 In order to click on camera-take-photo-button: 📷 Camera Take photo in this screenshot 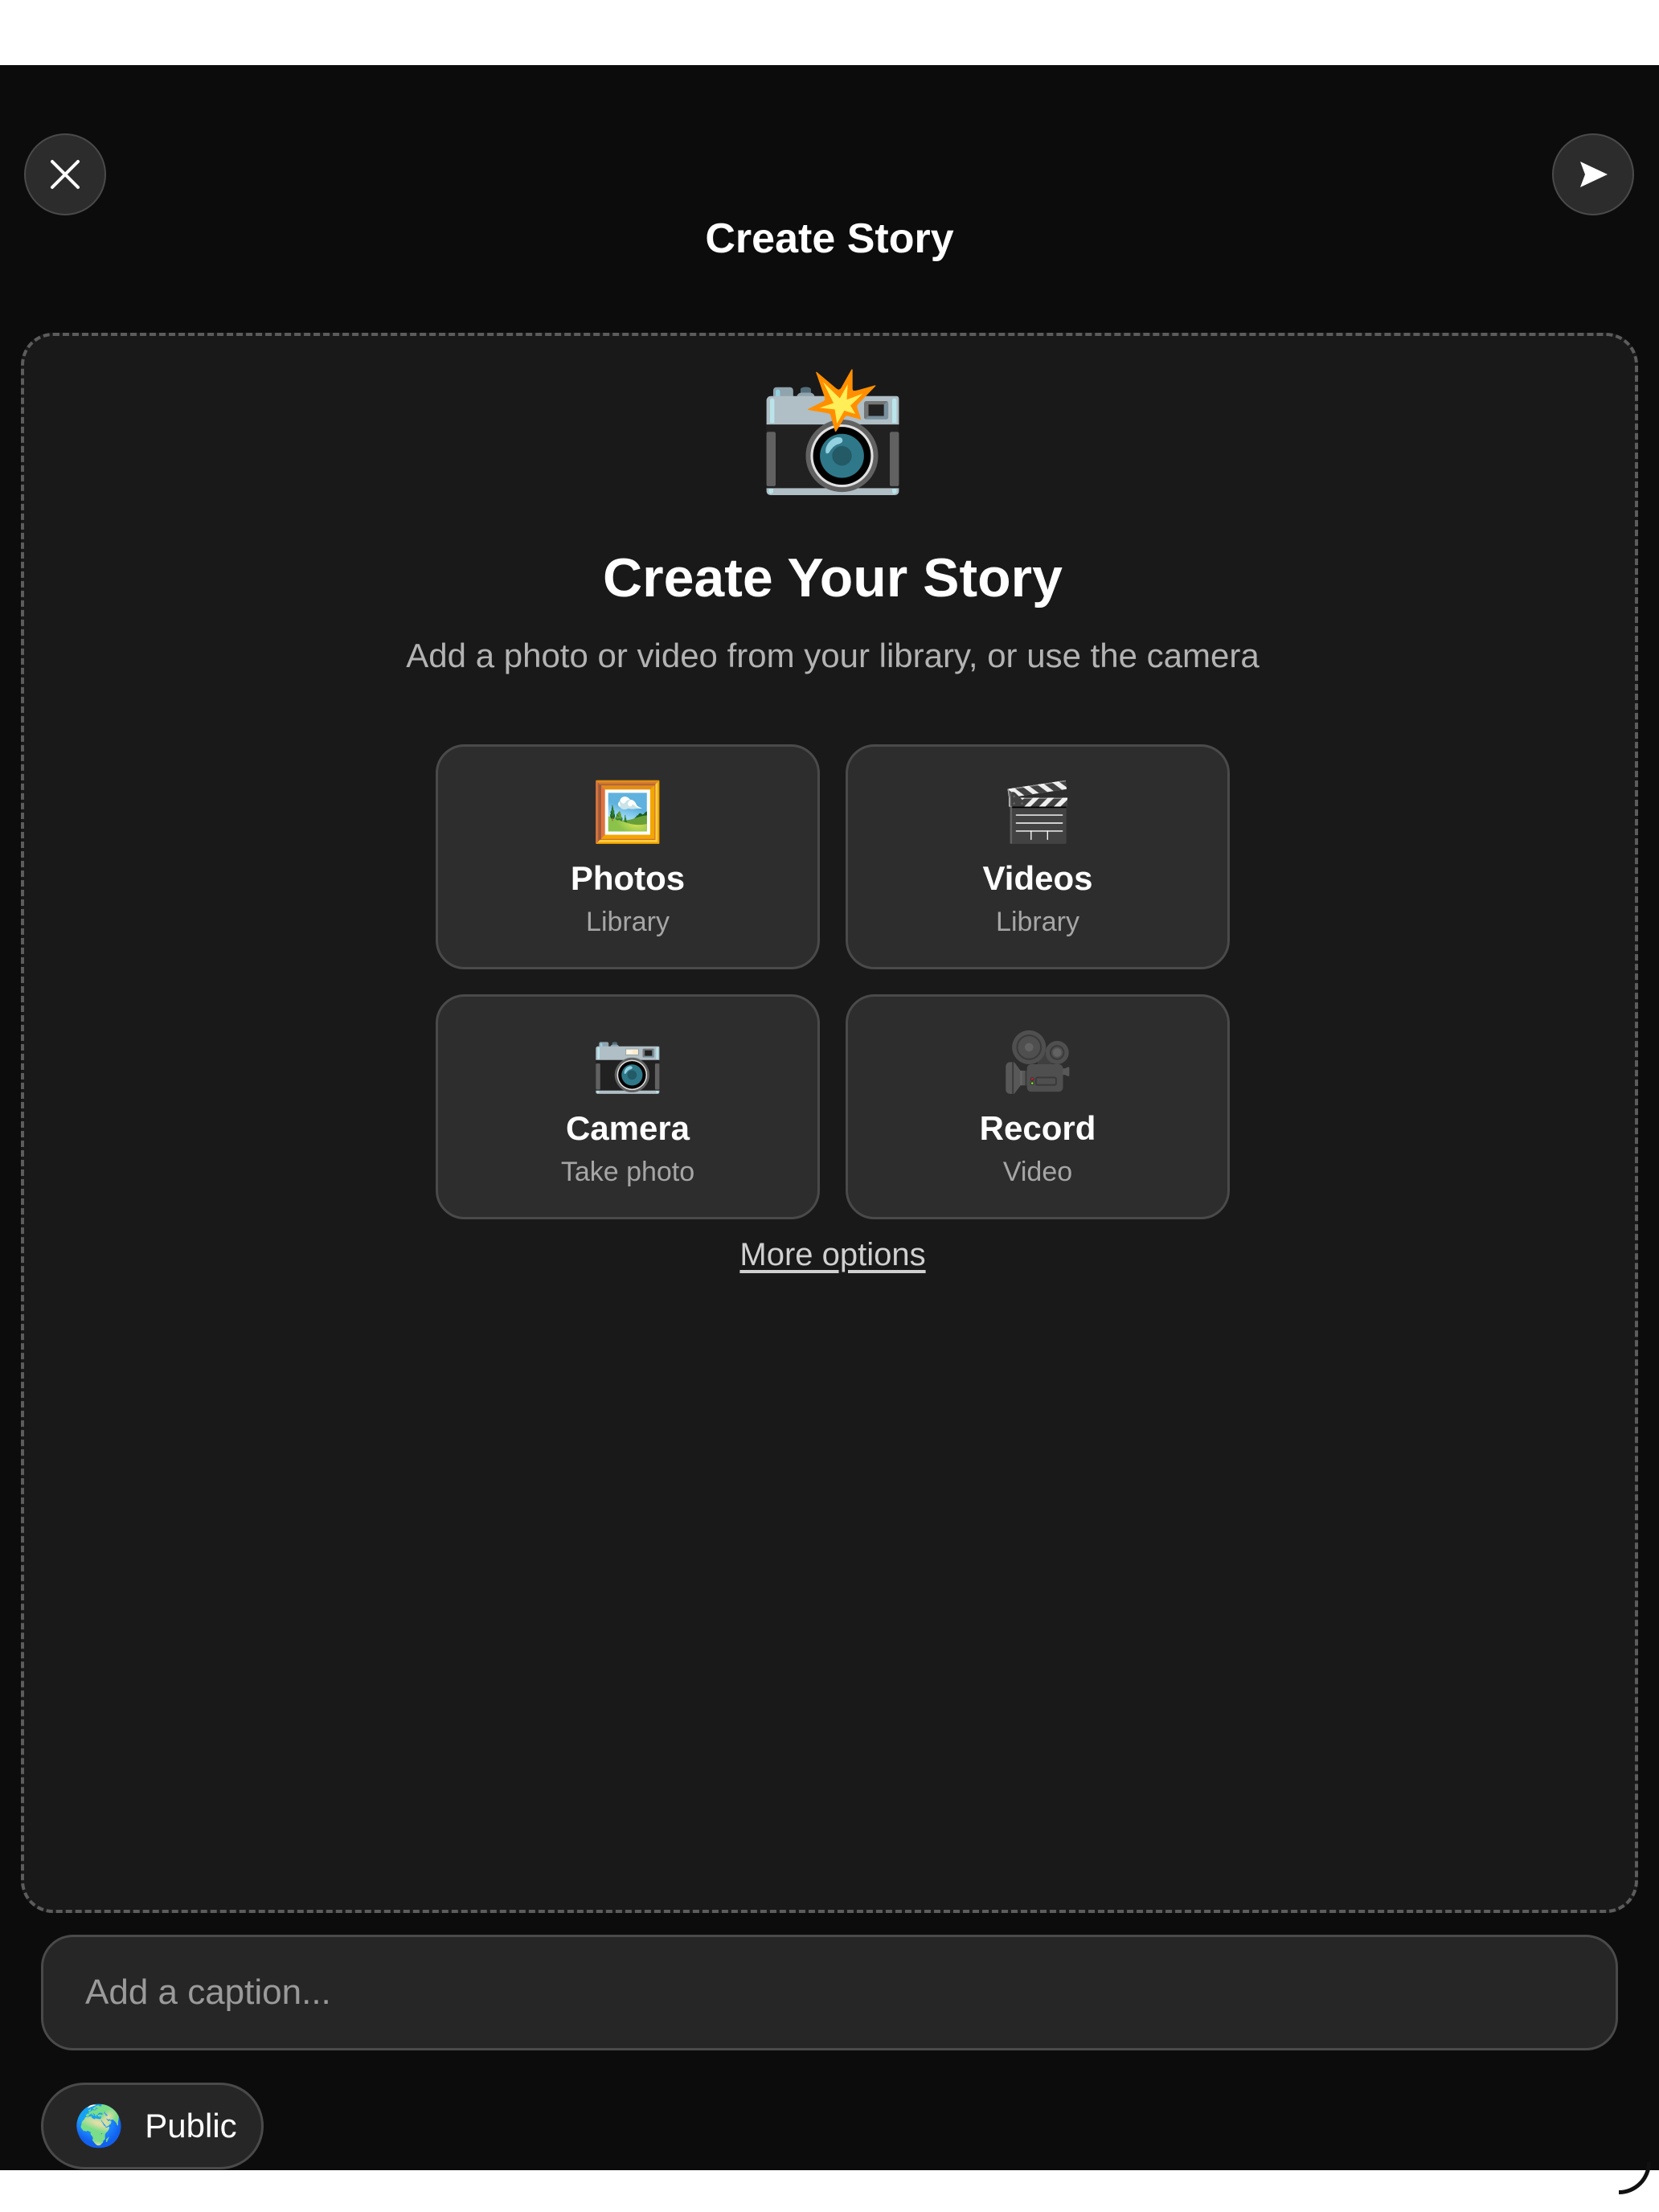, I will do `click(628, 1106)`.